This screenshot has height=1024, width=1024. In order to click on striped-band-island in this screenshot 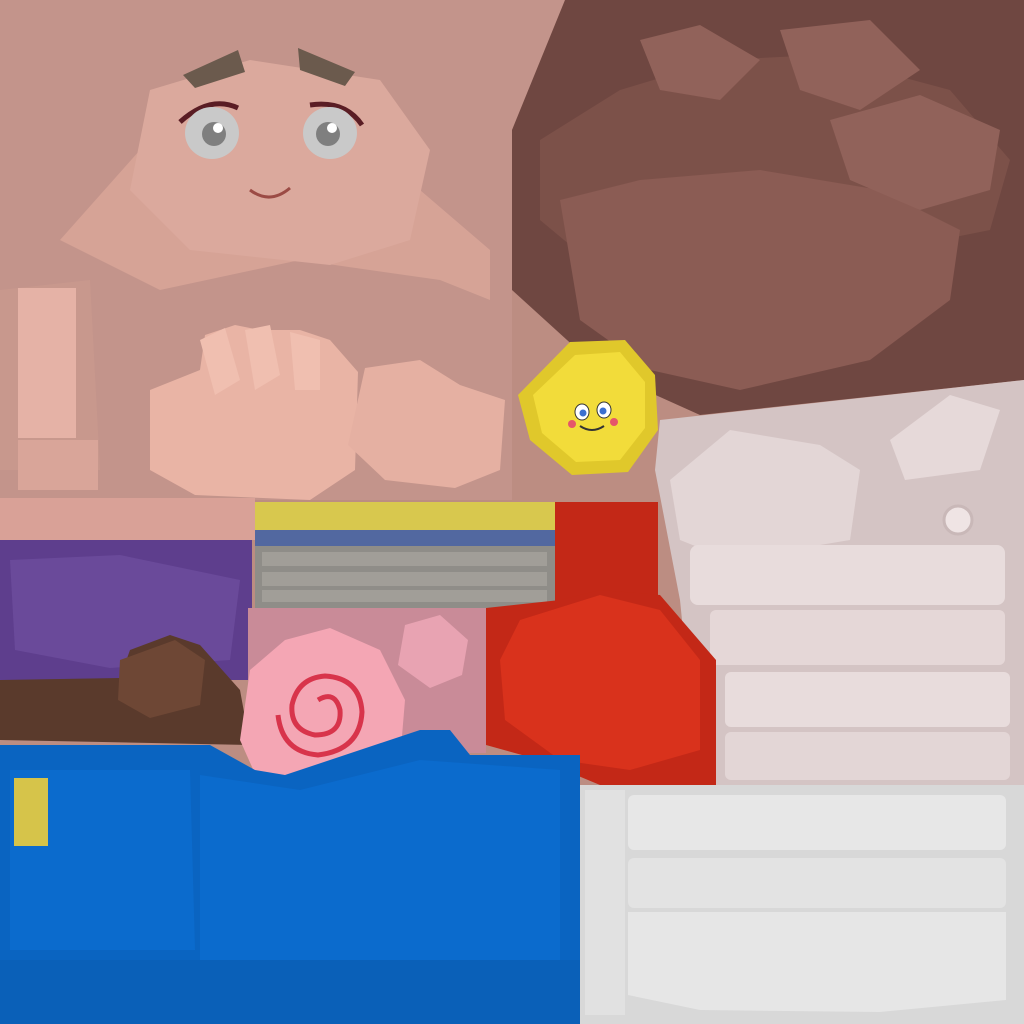, I will do `click(405, 555)`.